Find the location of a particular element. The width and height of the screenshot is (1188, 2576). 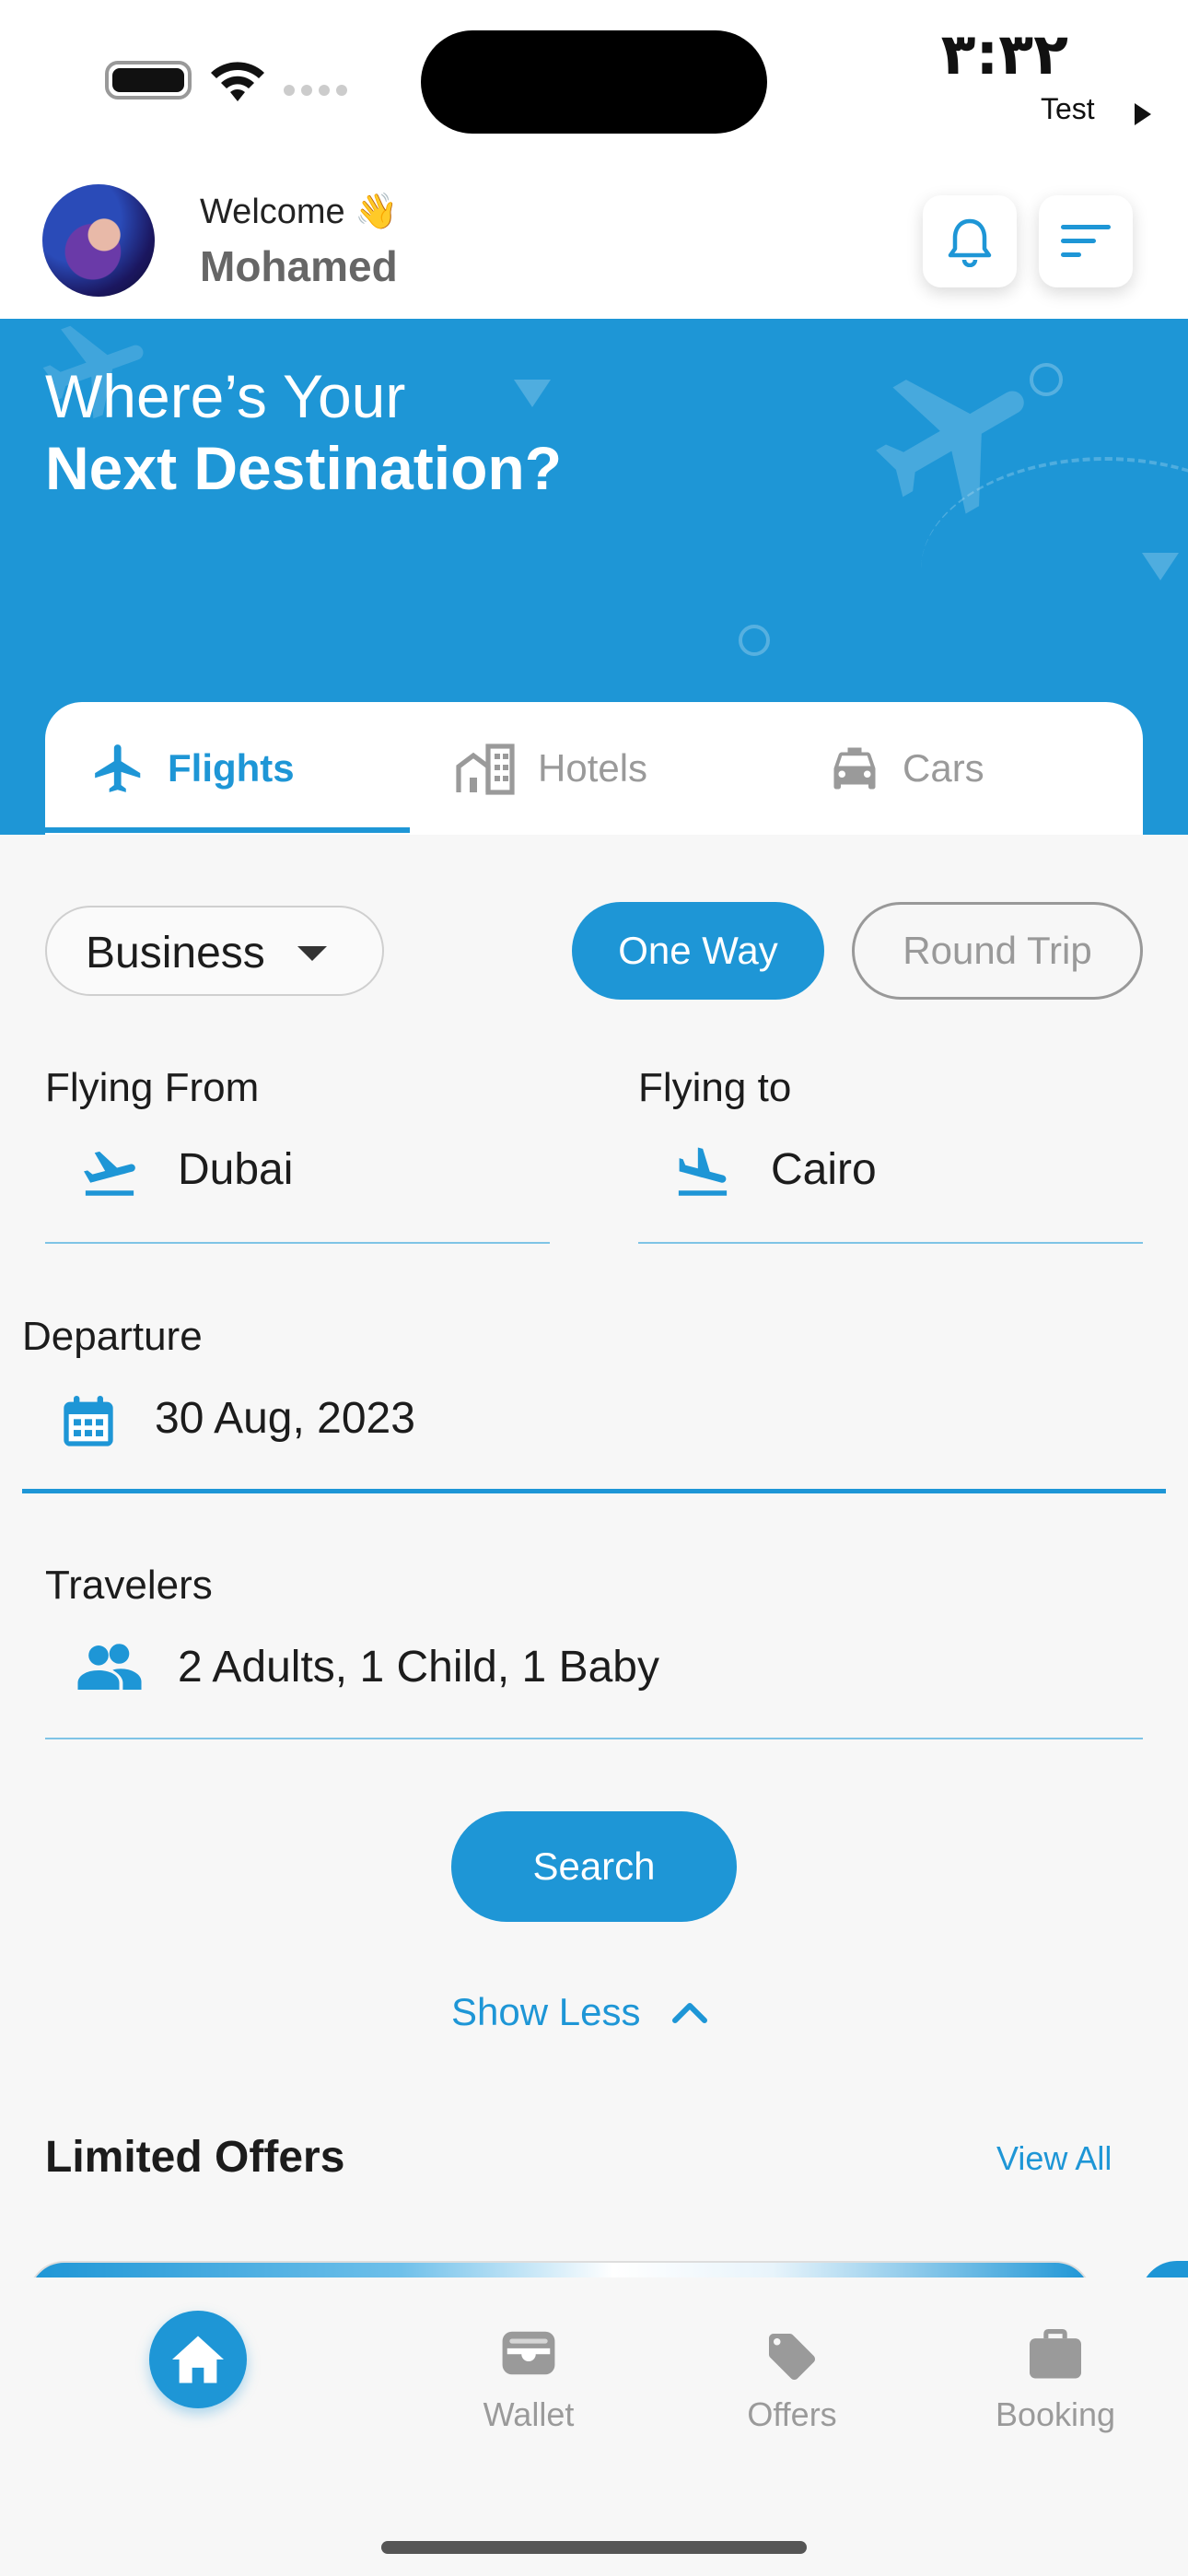

nav-home-button is located at coordinates (198, 2359).